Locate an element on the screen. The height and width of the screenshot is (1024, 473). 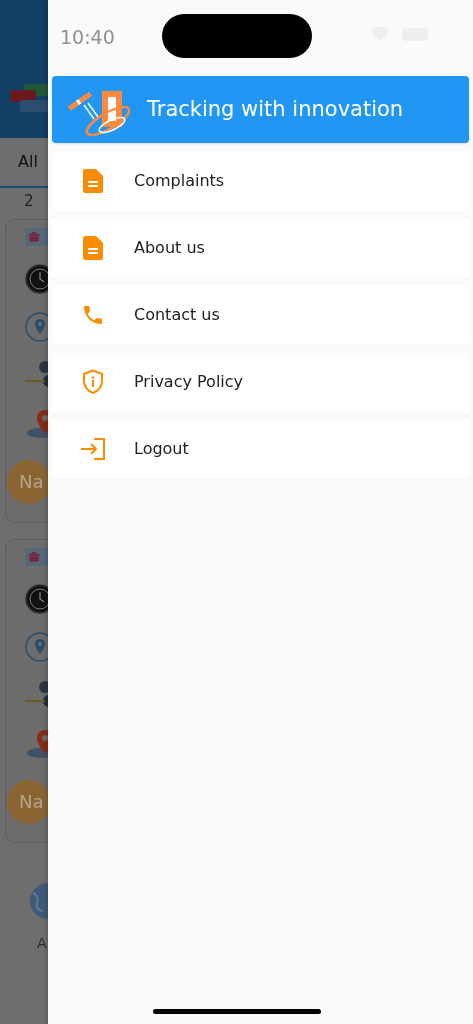
menu-item: Contact us is located at coordinates (260, 315).